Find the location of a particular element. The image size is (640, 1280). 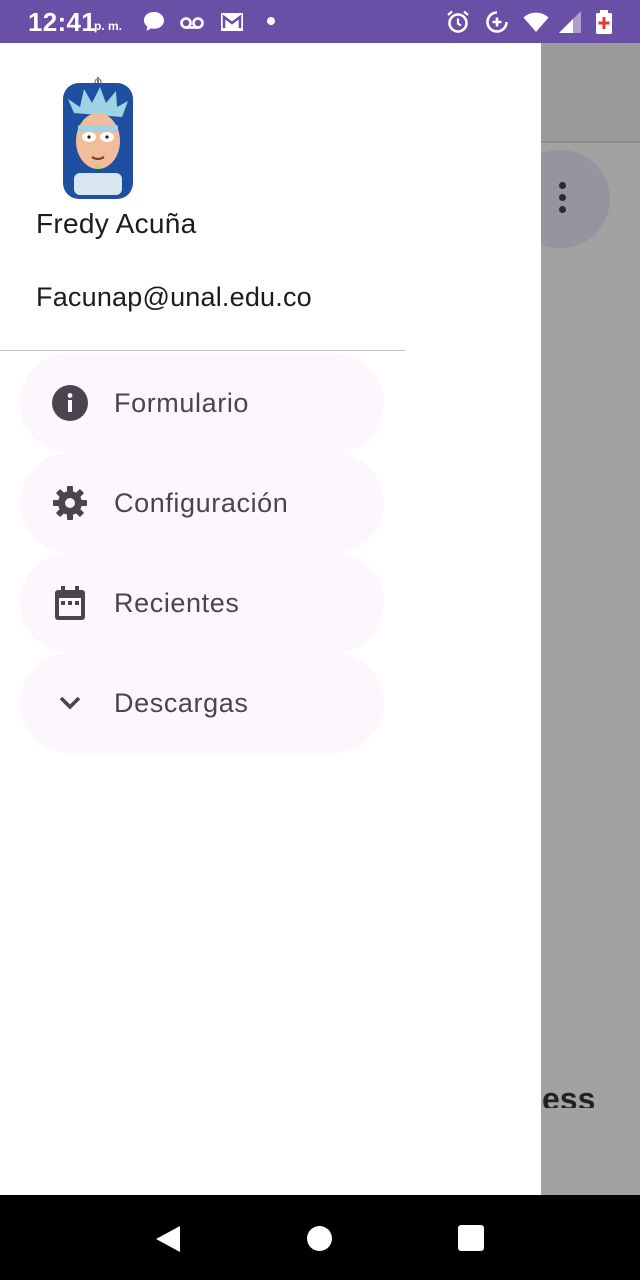

drawer-item-label: Configuración is located at coordinates (201, 503).